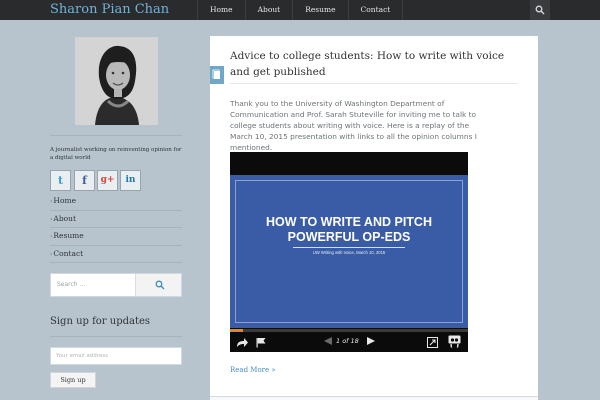 The width and height of the screenshot is (600, 400). I want to click on nav-item-home: Home, so click(221, 10).